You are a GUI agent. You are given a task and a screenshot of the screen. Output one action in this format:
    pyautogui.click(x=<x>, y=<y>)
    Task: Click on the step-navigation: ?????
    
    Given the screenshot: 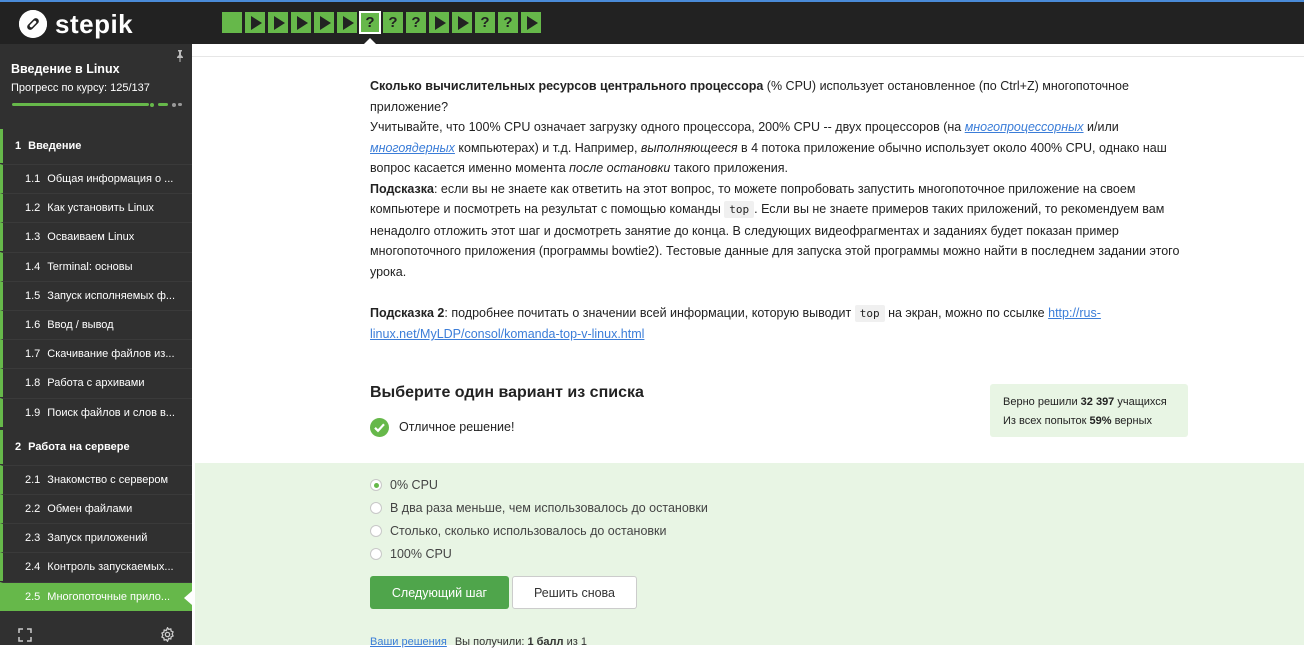 What is the action you would take?
    pyautogui.click(x=381, y=22)
    